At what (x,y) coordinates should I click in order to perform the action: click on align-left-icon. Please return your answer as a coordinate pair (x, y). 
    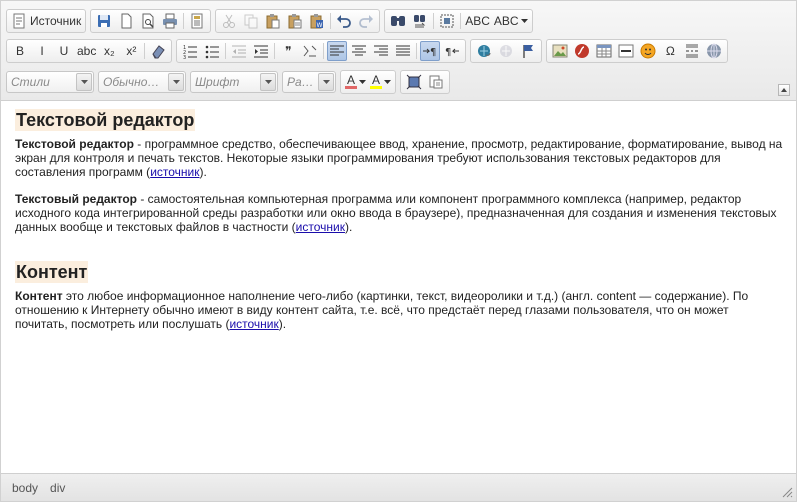
    Looking at the image, I should click on (337, 51).